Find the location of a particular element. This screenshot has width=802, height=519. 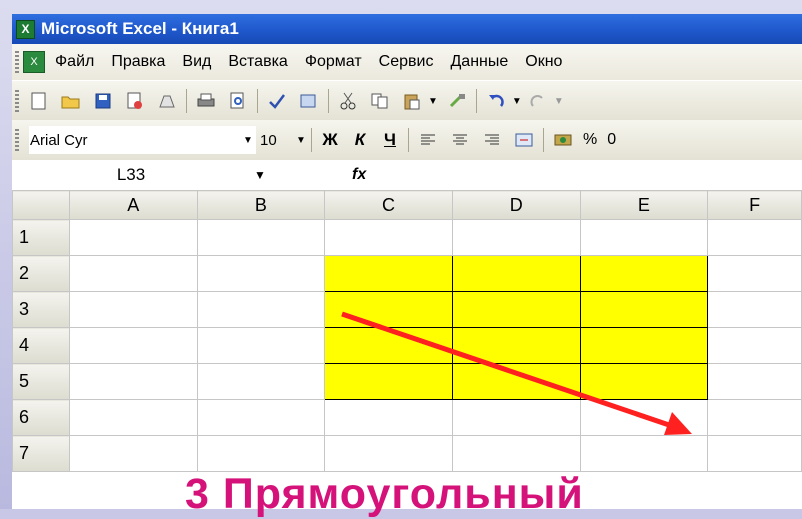

menu-file: Файл is located at coordinates (74, 62).